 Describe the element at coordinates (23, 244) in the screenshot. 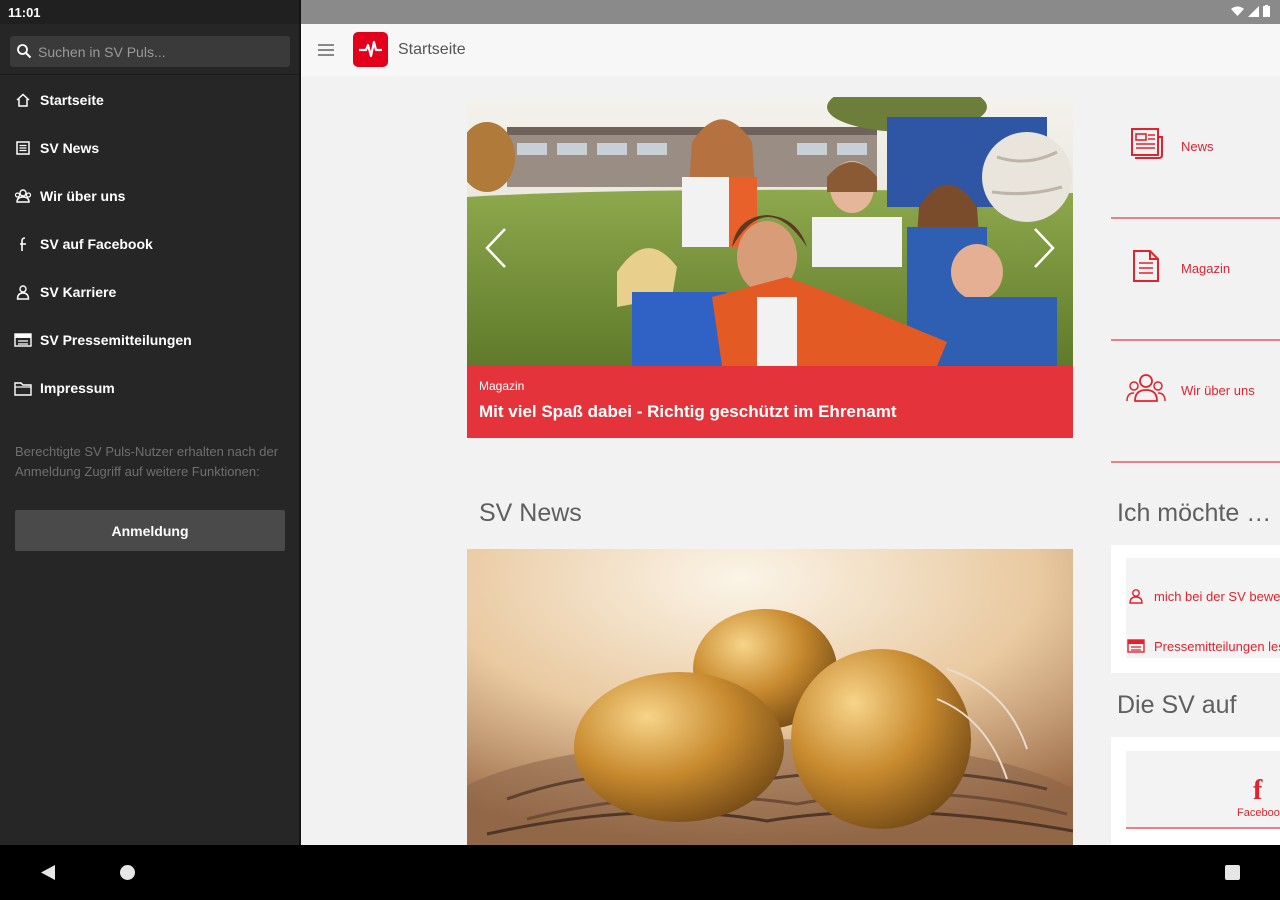

I see `facebook-icon` at that location.